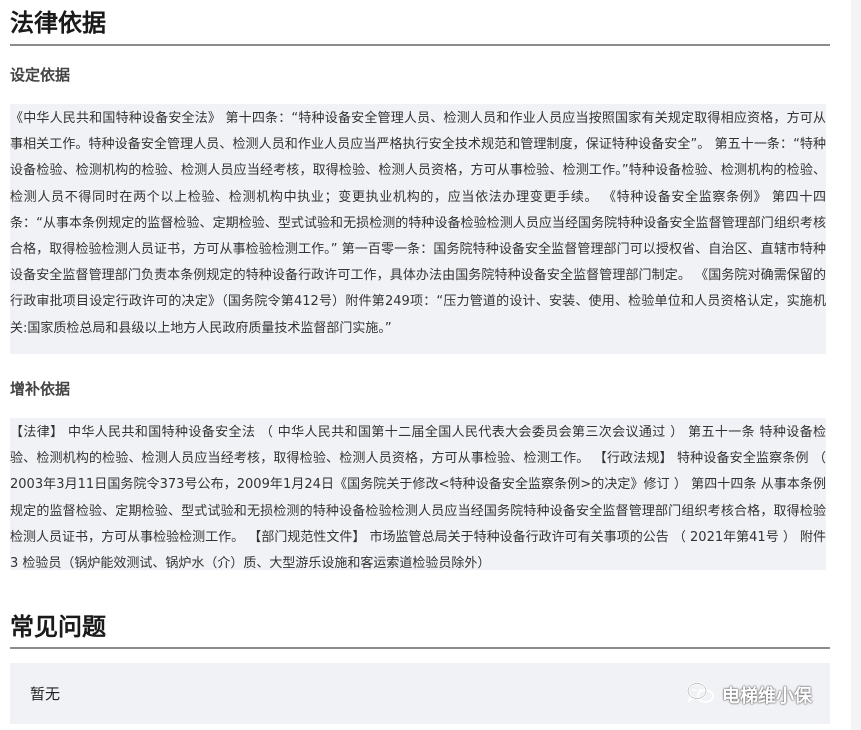 The height and width of the screenshot is (730, 861). I want to click on faq-text: 暂无, so click(45, 694).